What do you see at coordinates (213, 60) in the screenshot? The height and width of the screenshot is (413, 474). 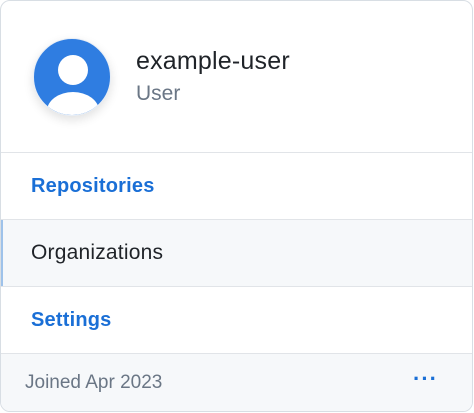 I see `username: example-user` at bounding box center [213, 60].